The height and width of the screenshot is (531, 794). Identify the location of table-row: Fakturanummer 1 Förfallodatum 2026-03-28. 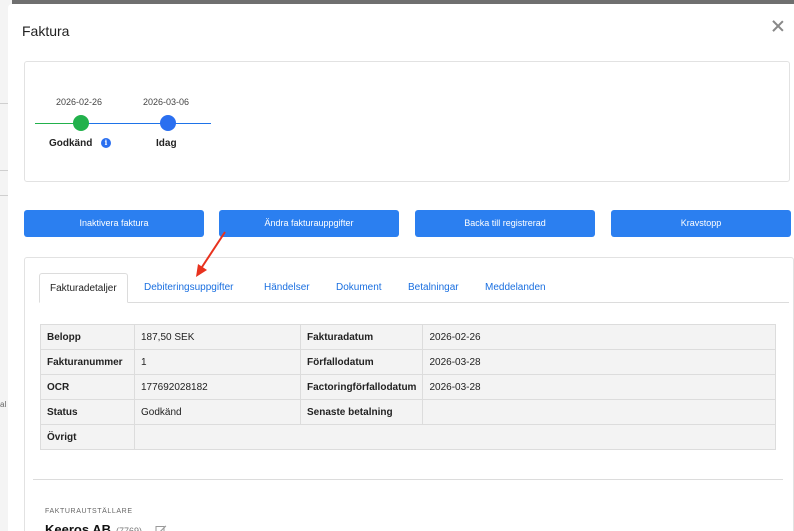
(408, 362).